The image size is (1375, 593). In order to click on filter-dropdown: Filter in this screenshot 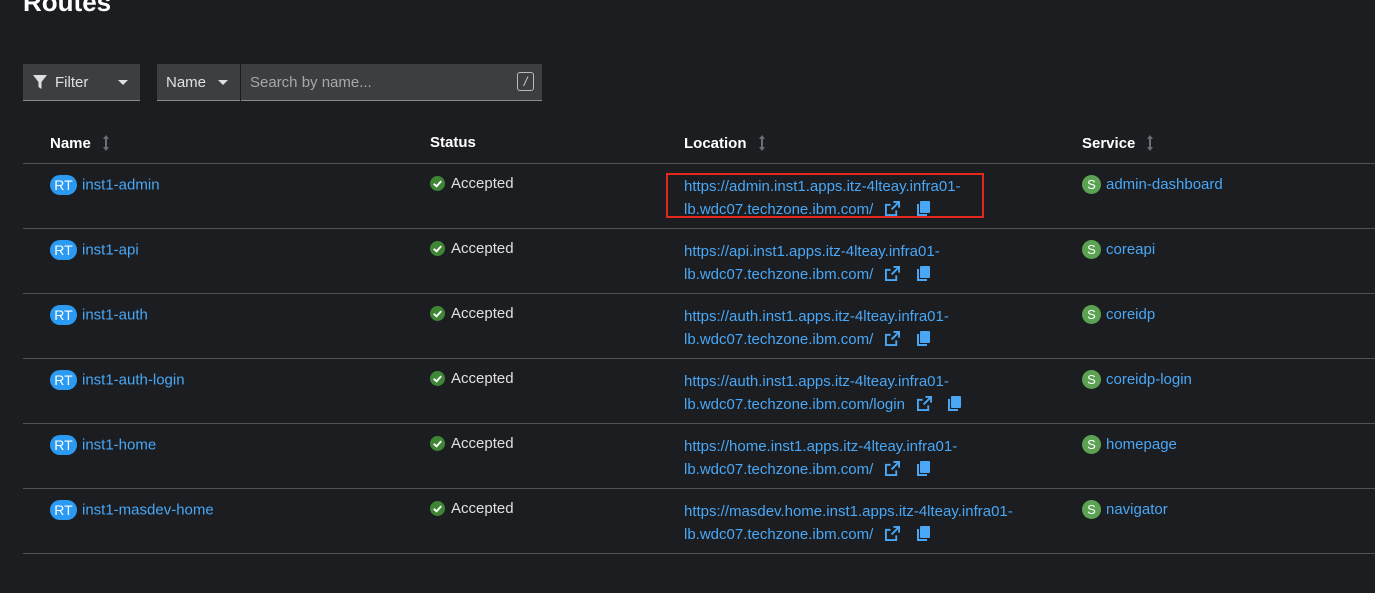, I will do `click(81, 82)`.